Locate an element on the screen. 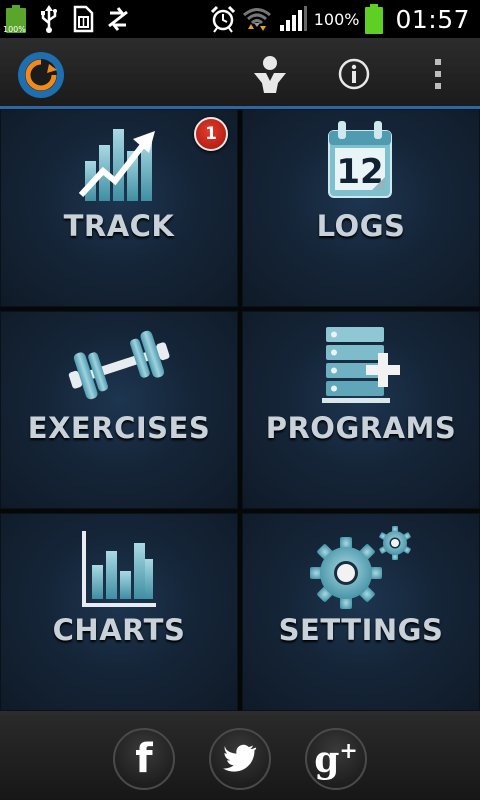 This screenshot has width=480, height=800. track-label: TRACK is located at coordinates (119, 226).